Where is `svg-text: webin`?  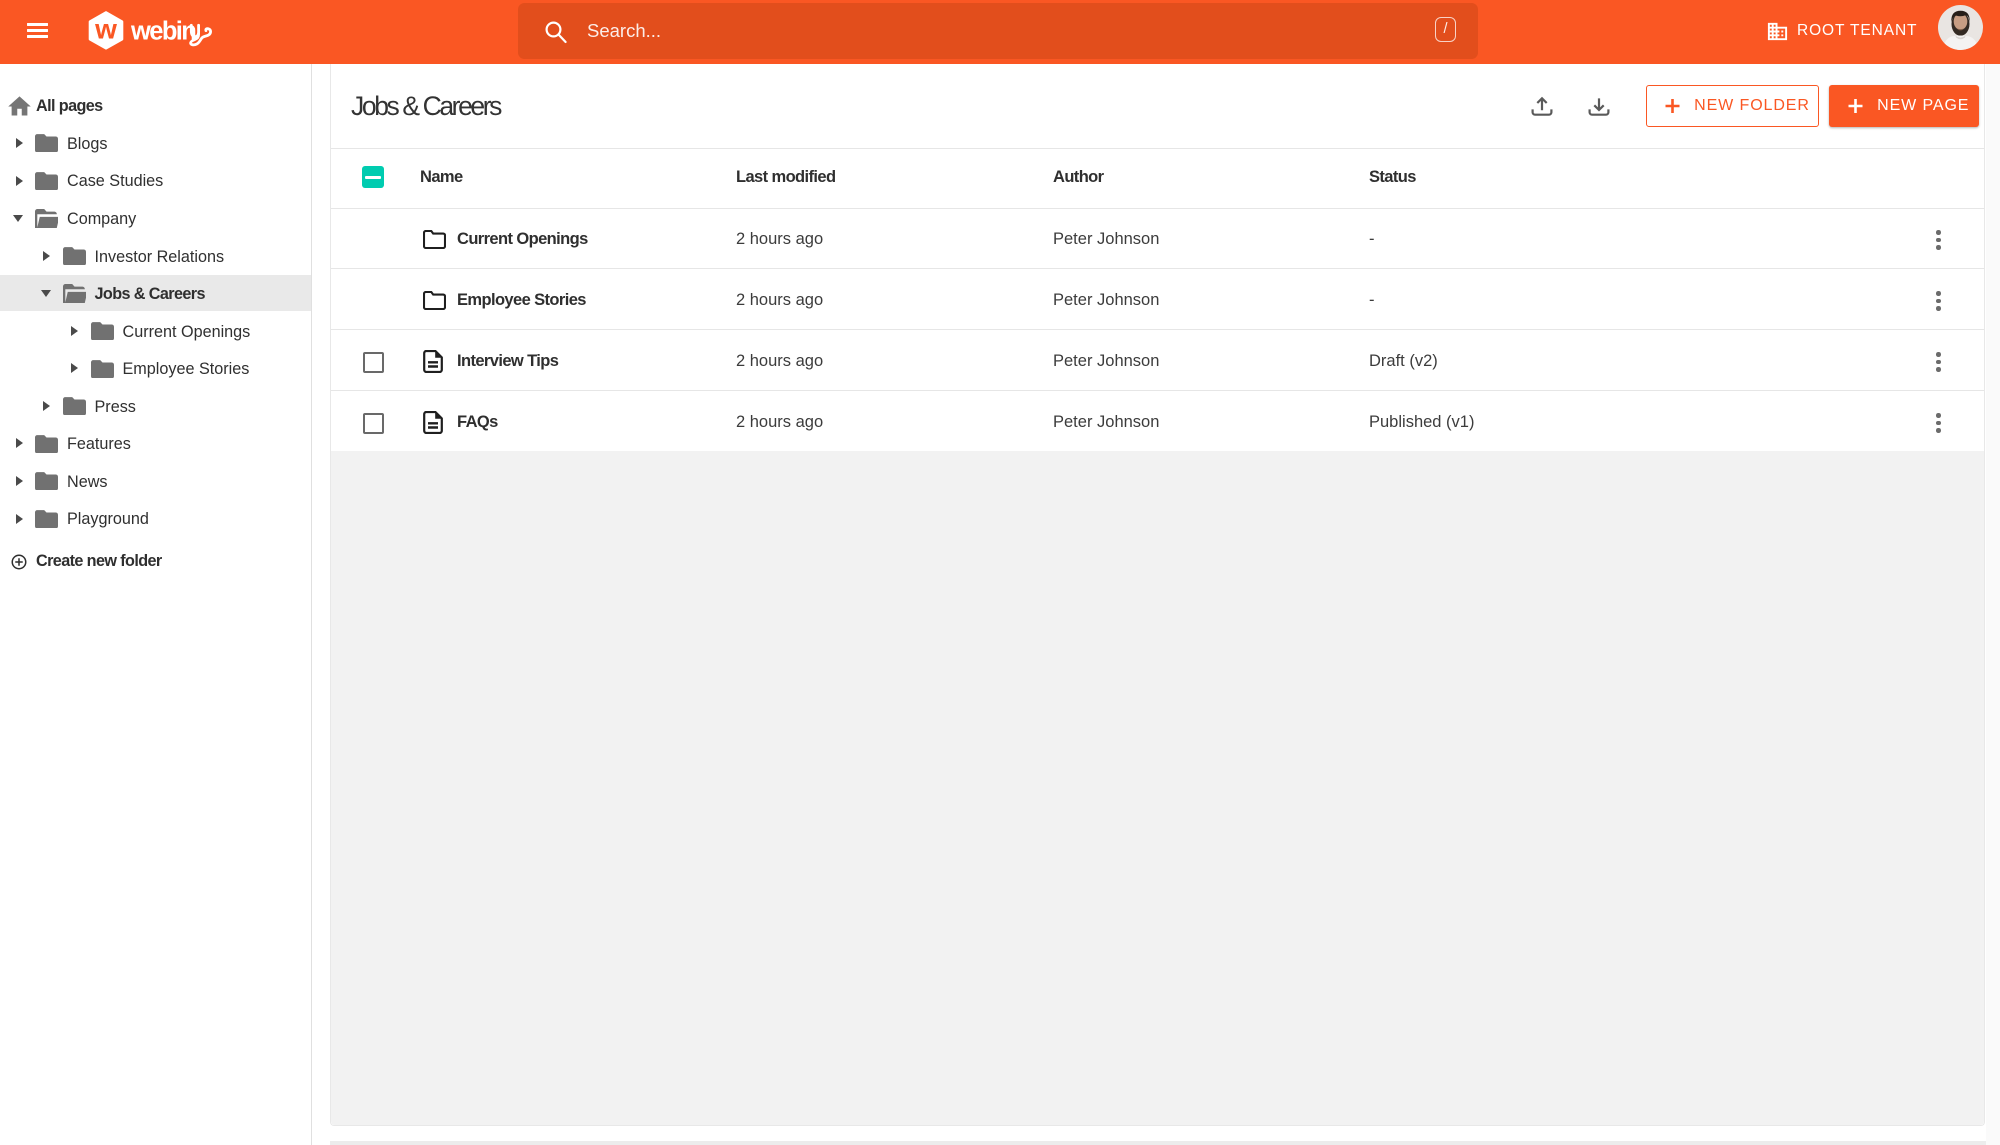 svg-text: webin is located at coordinates (162, 32).